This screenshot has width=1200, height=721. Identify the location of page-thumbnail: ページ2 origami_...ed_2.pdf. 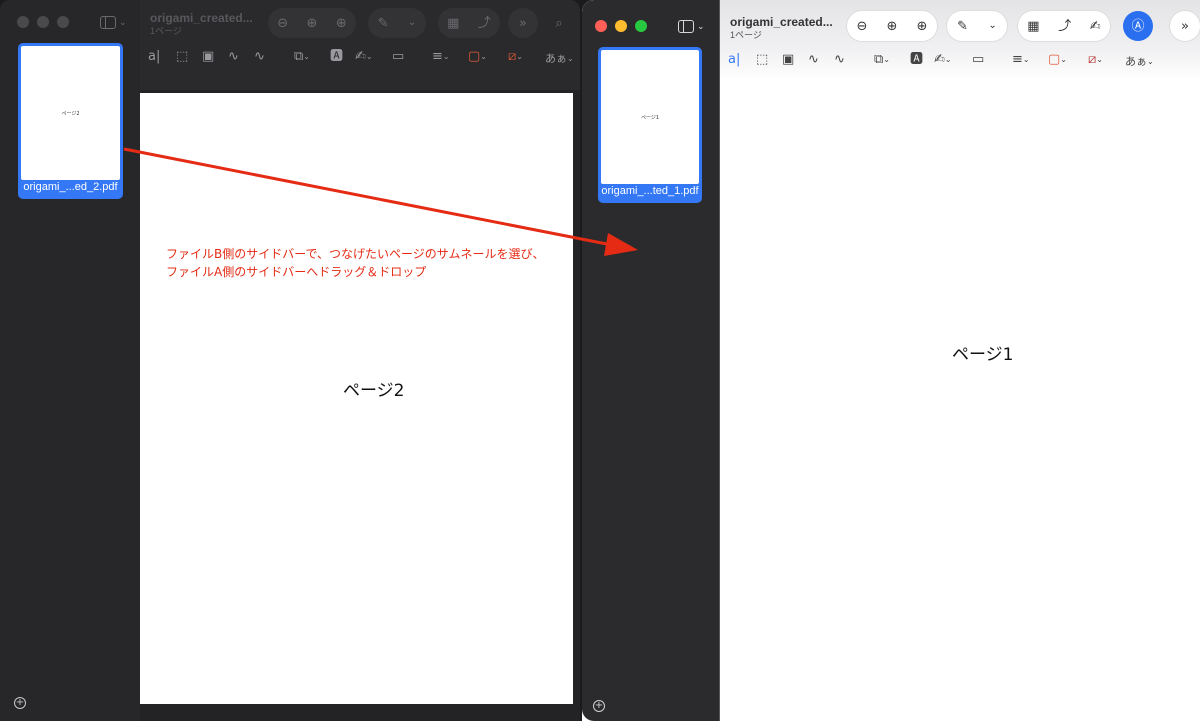
(70, 121).